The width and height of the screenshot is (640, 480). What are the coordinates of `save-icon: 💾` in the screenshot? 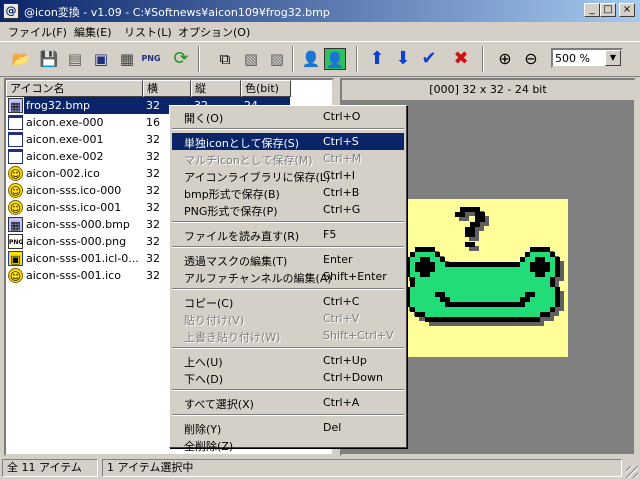 It's located at (49, 59).